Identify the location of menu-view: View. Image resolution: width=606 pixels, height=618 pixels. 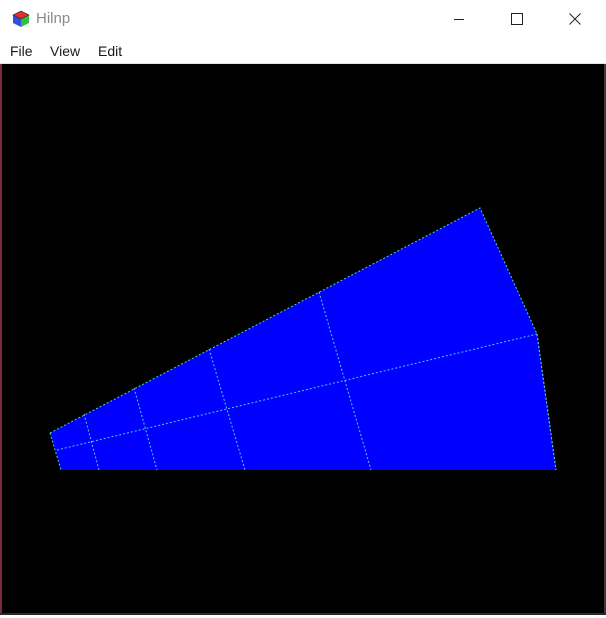
(65, 51).